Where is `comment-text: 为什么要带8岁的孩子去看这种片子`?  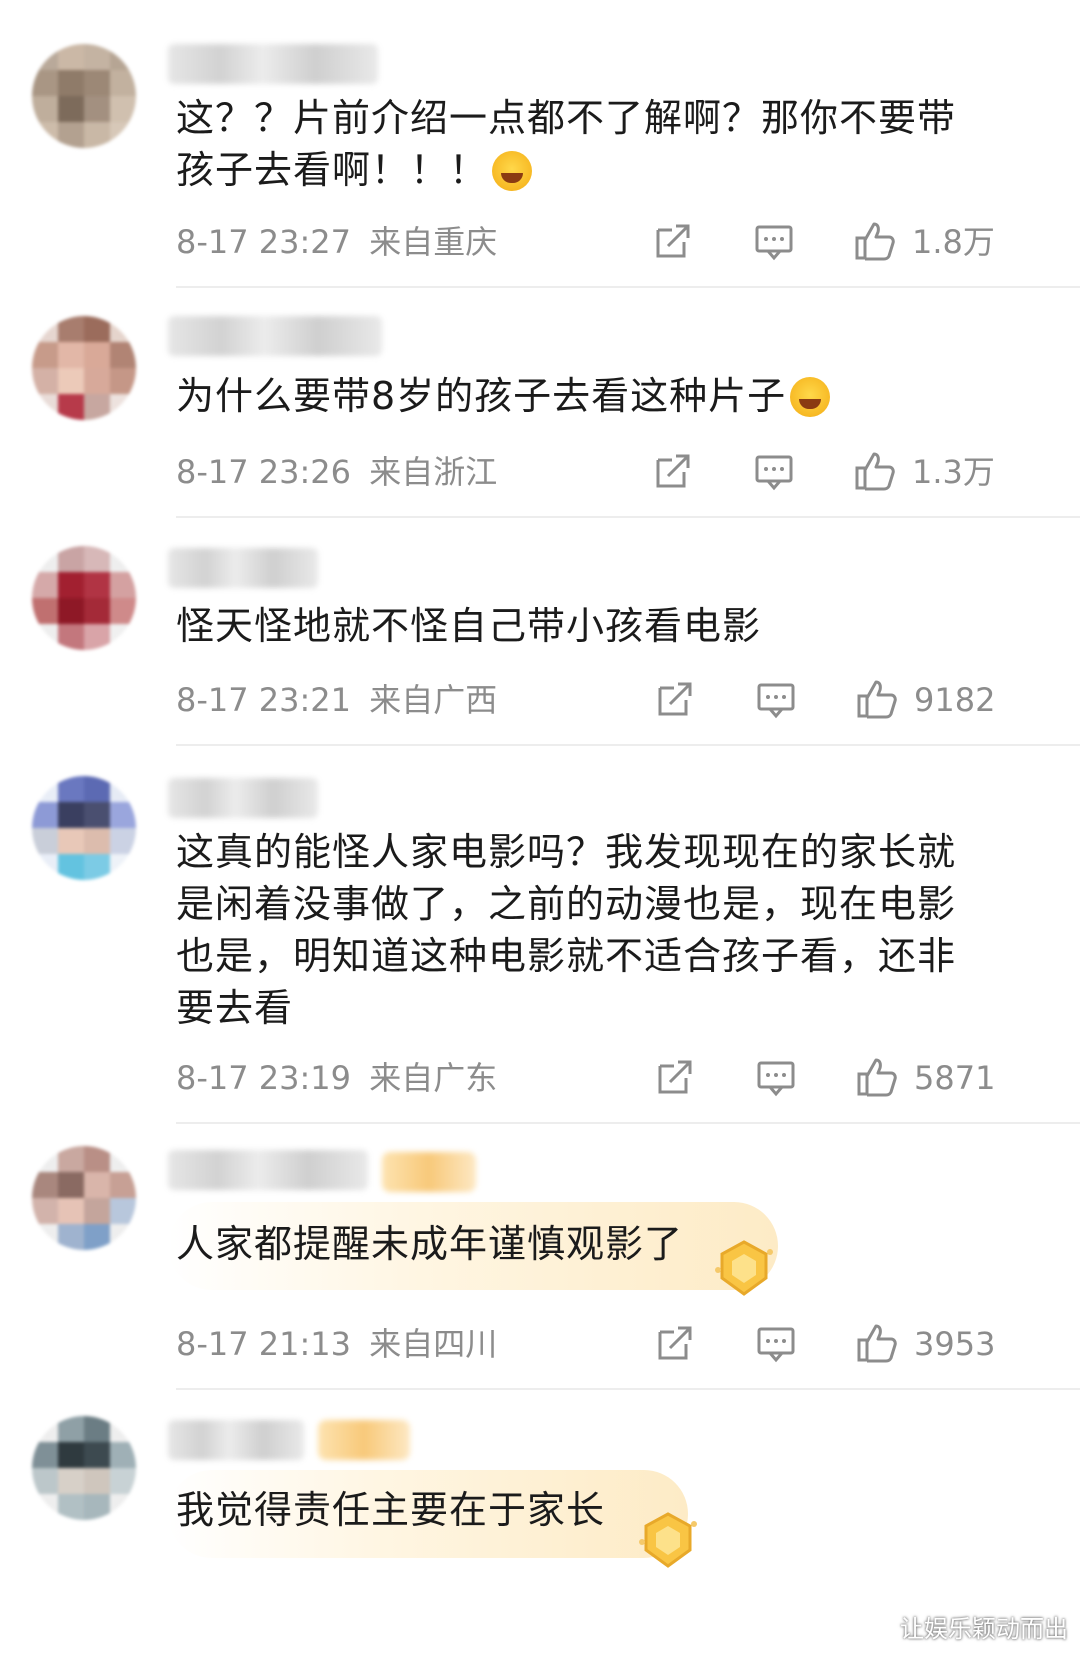 comment-text: 为什么要带8岁的孩子去看这种片子 is located at coordinates (596, 396).